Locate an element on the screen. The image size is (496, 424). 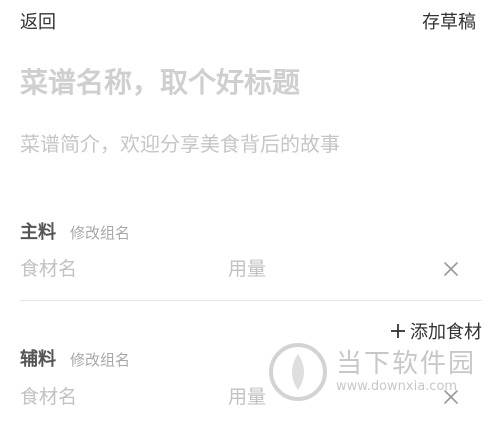
group-title: 主料 is located at coordinates (38, 232).